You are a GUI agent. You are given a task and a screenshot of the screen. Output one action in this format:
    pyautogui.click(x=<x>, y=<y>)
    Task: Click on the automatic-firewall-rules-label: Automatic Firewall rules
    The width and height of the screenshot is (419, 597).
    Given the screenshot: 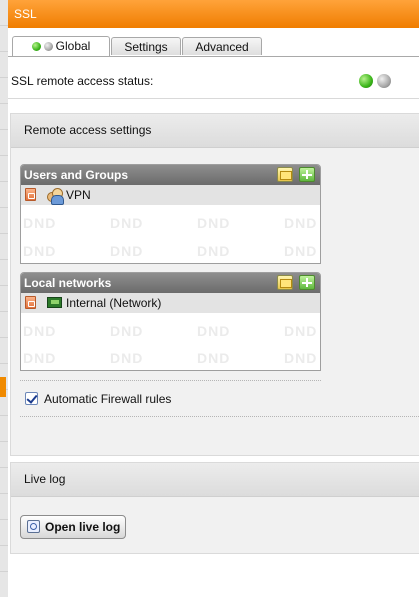 What is the action you would take?
    pyautogui.click(x=107, y=399)
    